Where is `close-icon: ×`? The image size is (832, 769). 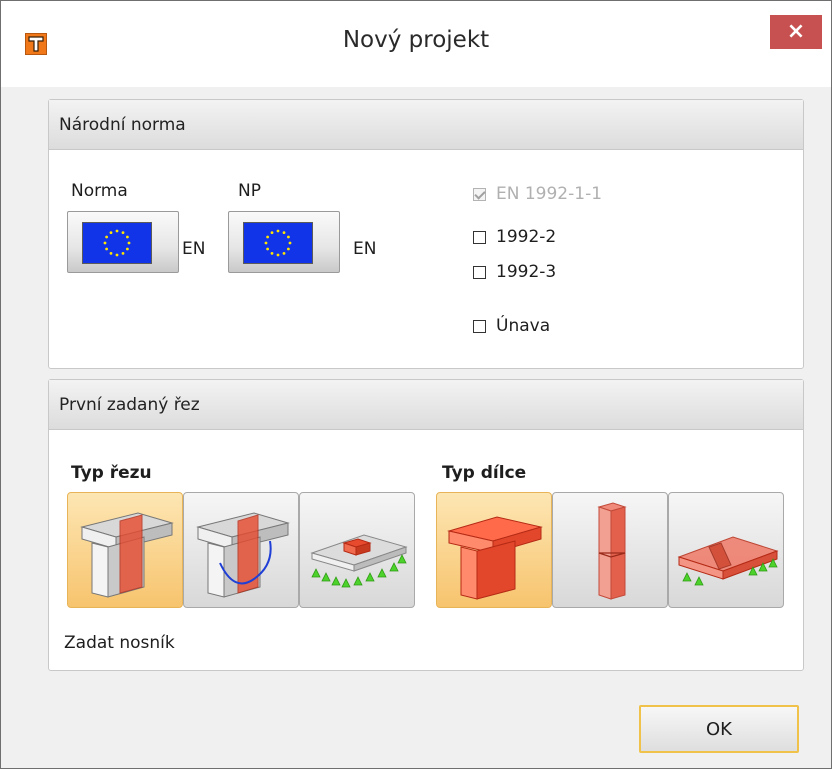
close-icon: × is located at coordinates (796, 31).